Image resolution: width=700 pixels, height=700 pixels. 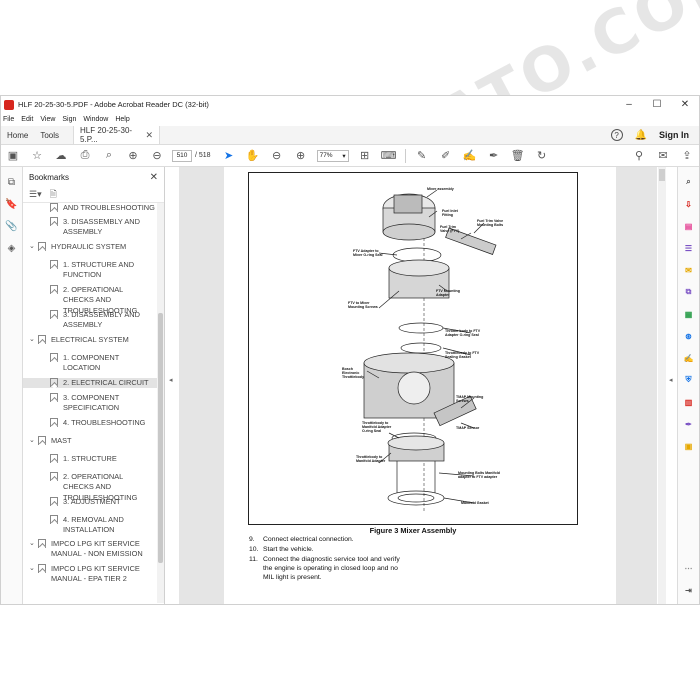 I want to click on bookmark-item: 1. STRUCTURE, so click(x=96, y=459).